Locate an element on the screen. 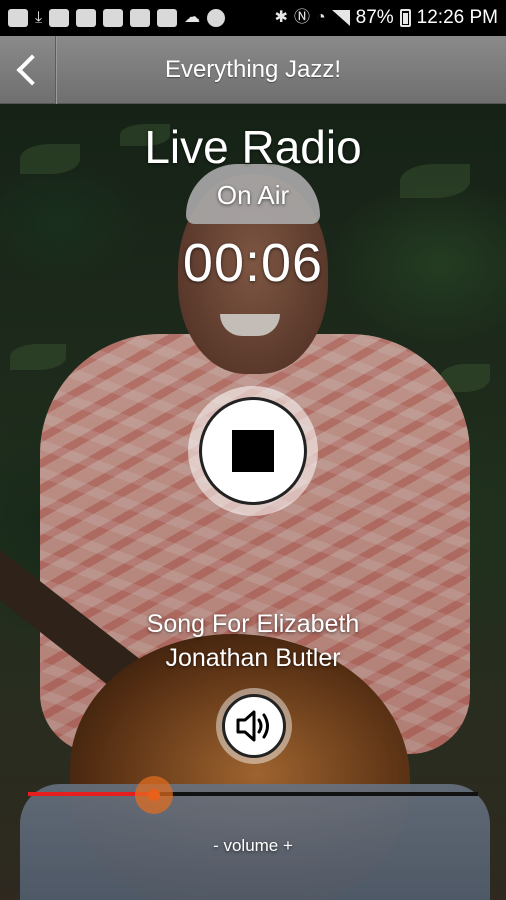 This screenshot has height=900, width=506. page-title: Everything Jazz! is located at coordinates (253, 69).